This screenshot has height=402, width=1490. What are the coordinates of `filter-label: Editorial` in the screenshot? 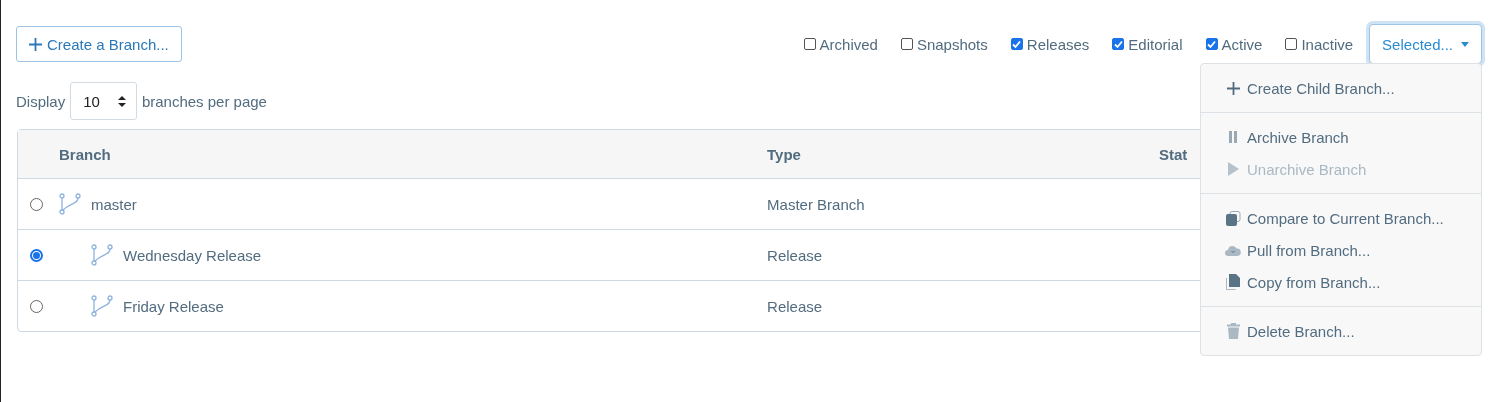 It's located at (1155, 44).